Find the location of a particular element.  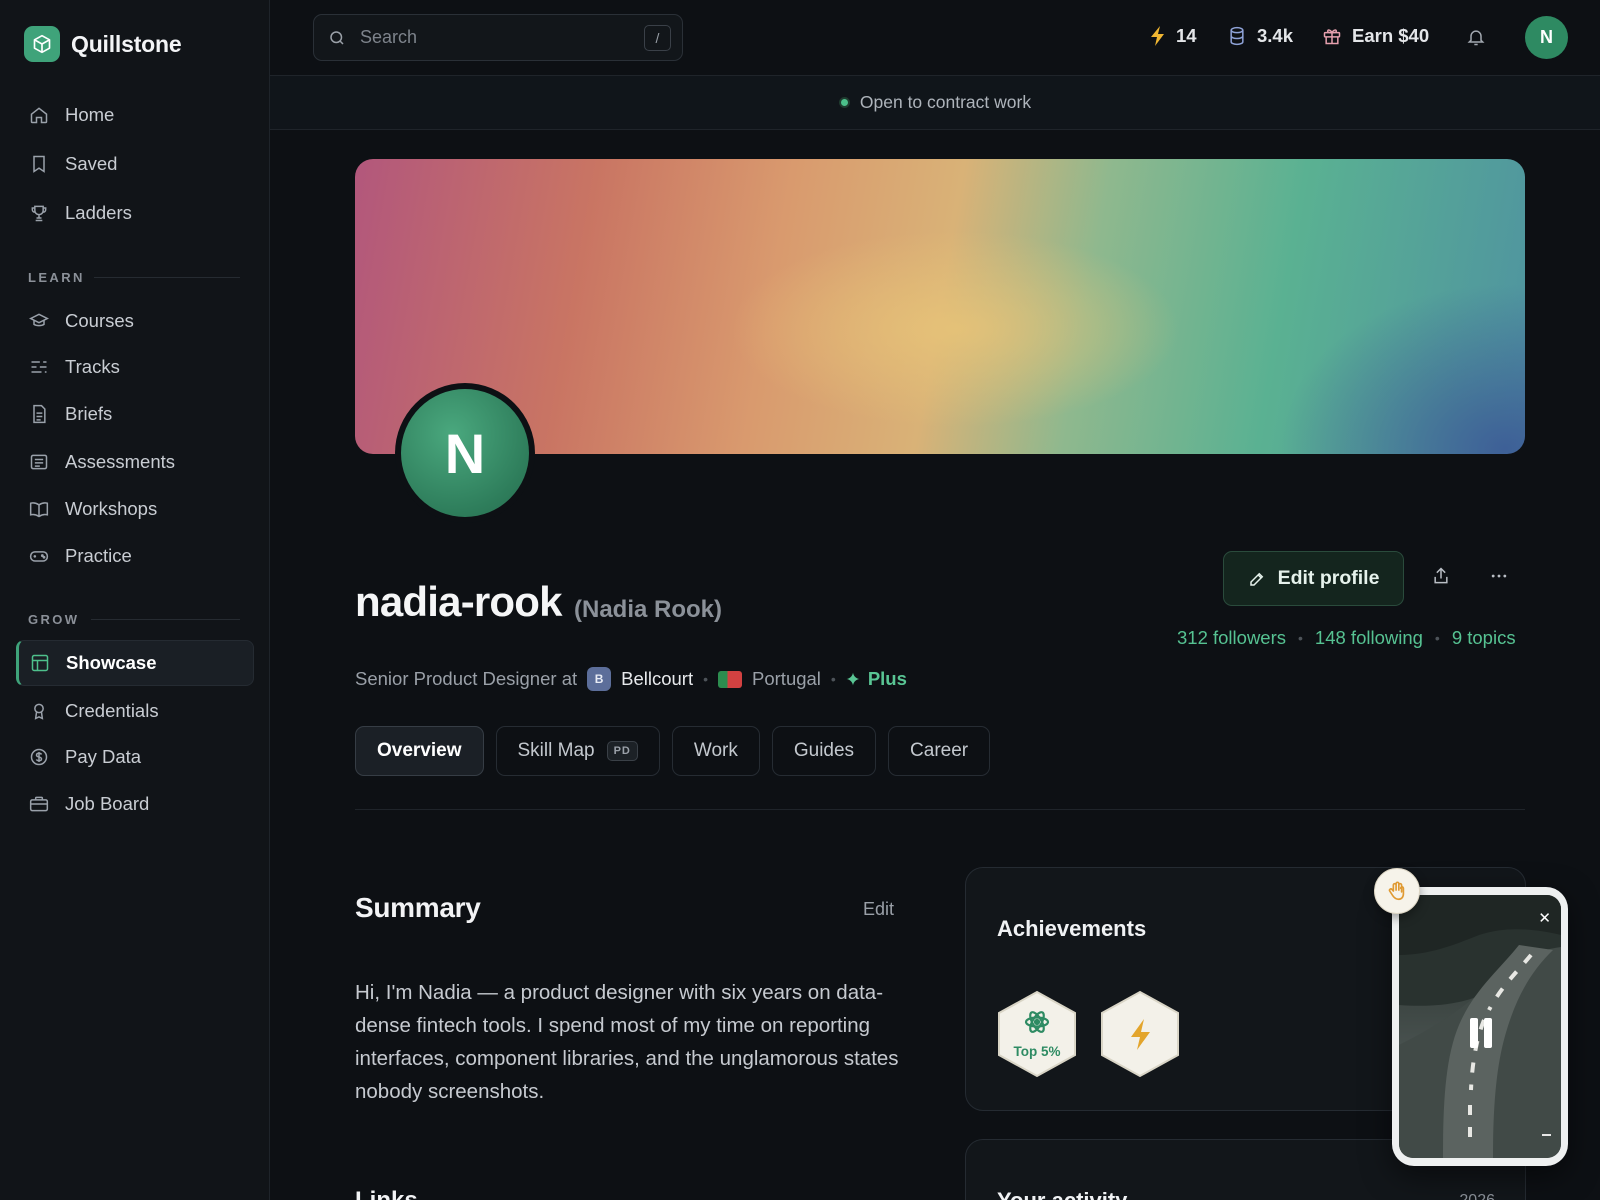

sidebar-item-label: Saved is located at coordinates (91, 163).